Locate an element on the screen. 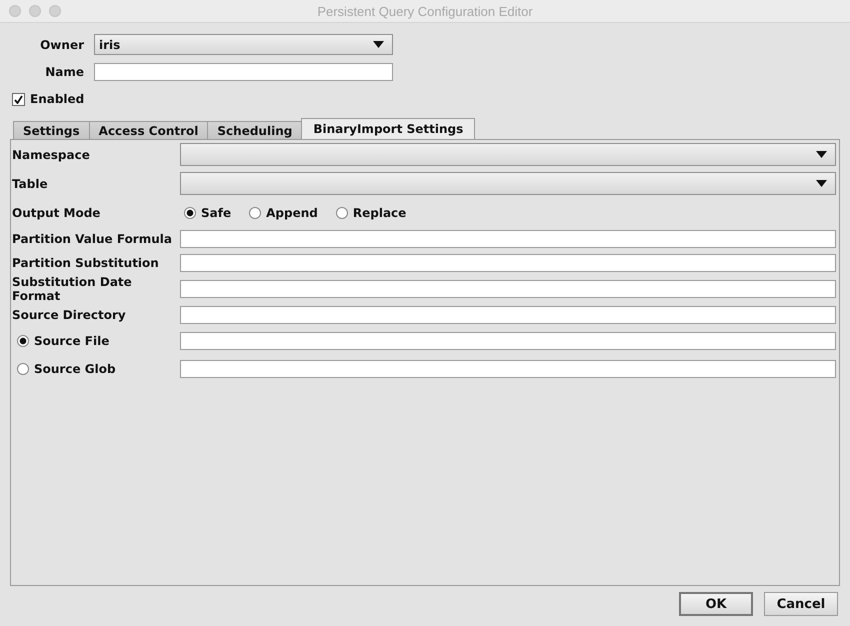  field-label: Substitution Date Format is located at coordinates (72, 289).